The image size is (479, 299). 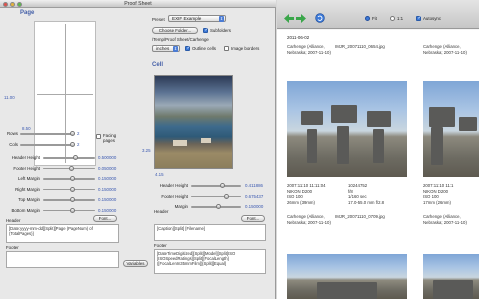 What do you see at coordinates (25, 210) in the screenshot?
I see `margin-label: Bottom Margin` at bounding box center [25, 210].